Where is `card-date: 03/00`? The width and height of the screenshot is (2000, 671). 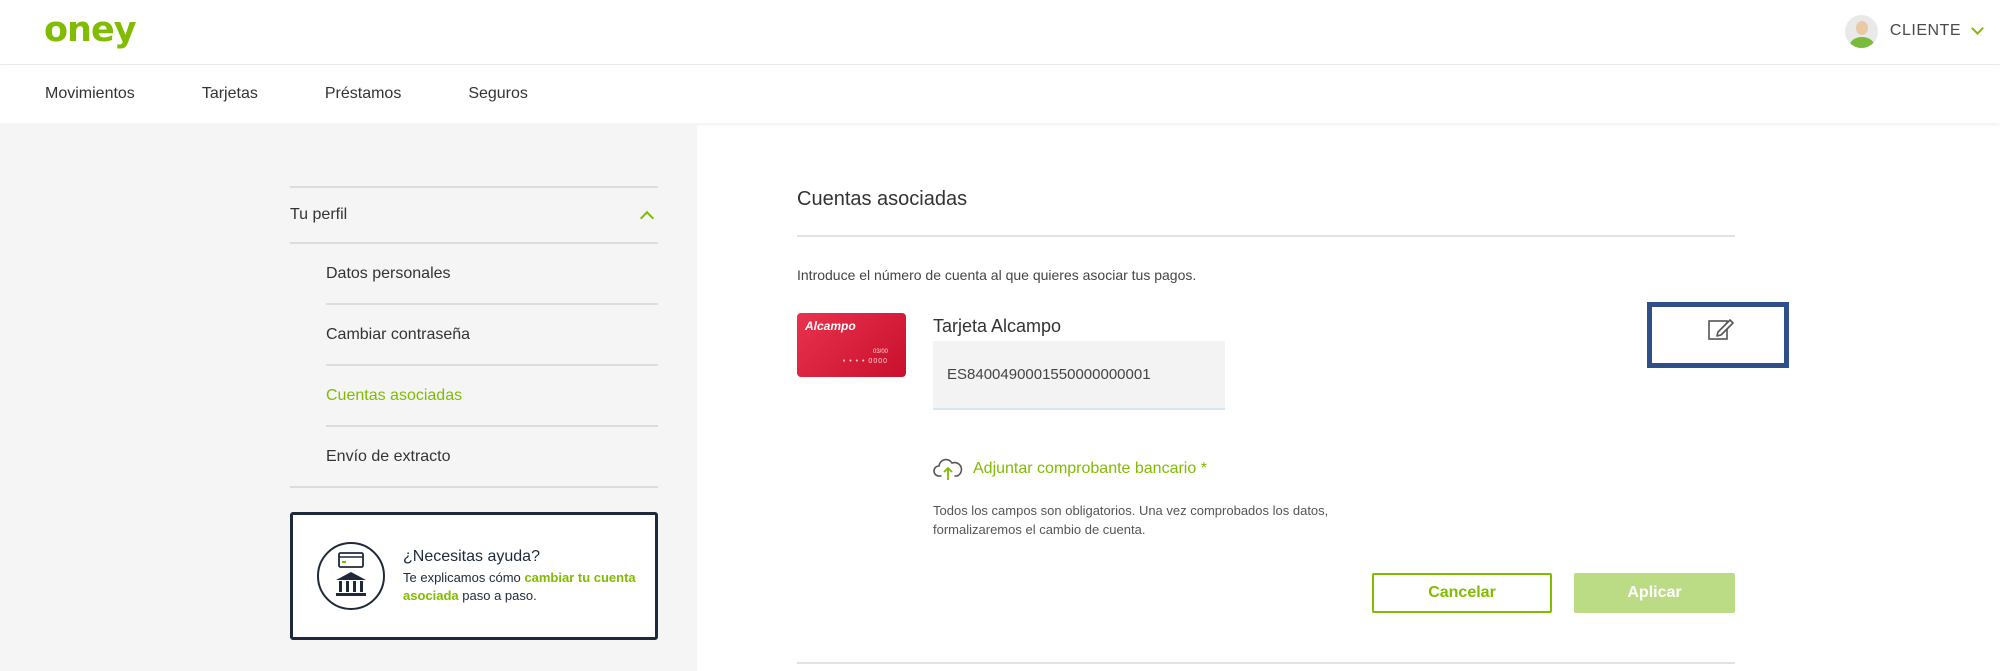
card-date: 03/00 is located at coordinates (880, 352).